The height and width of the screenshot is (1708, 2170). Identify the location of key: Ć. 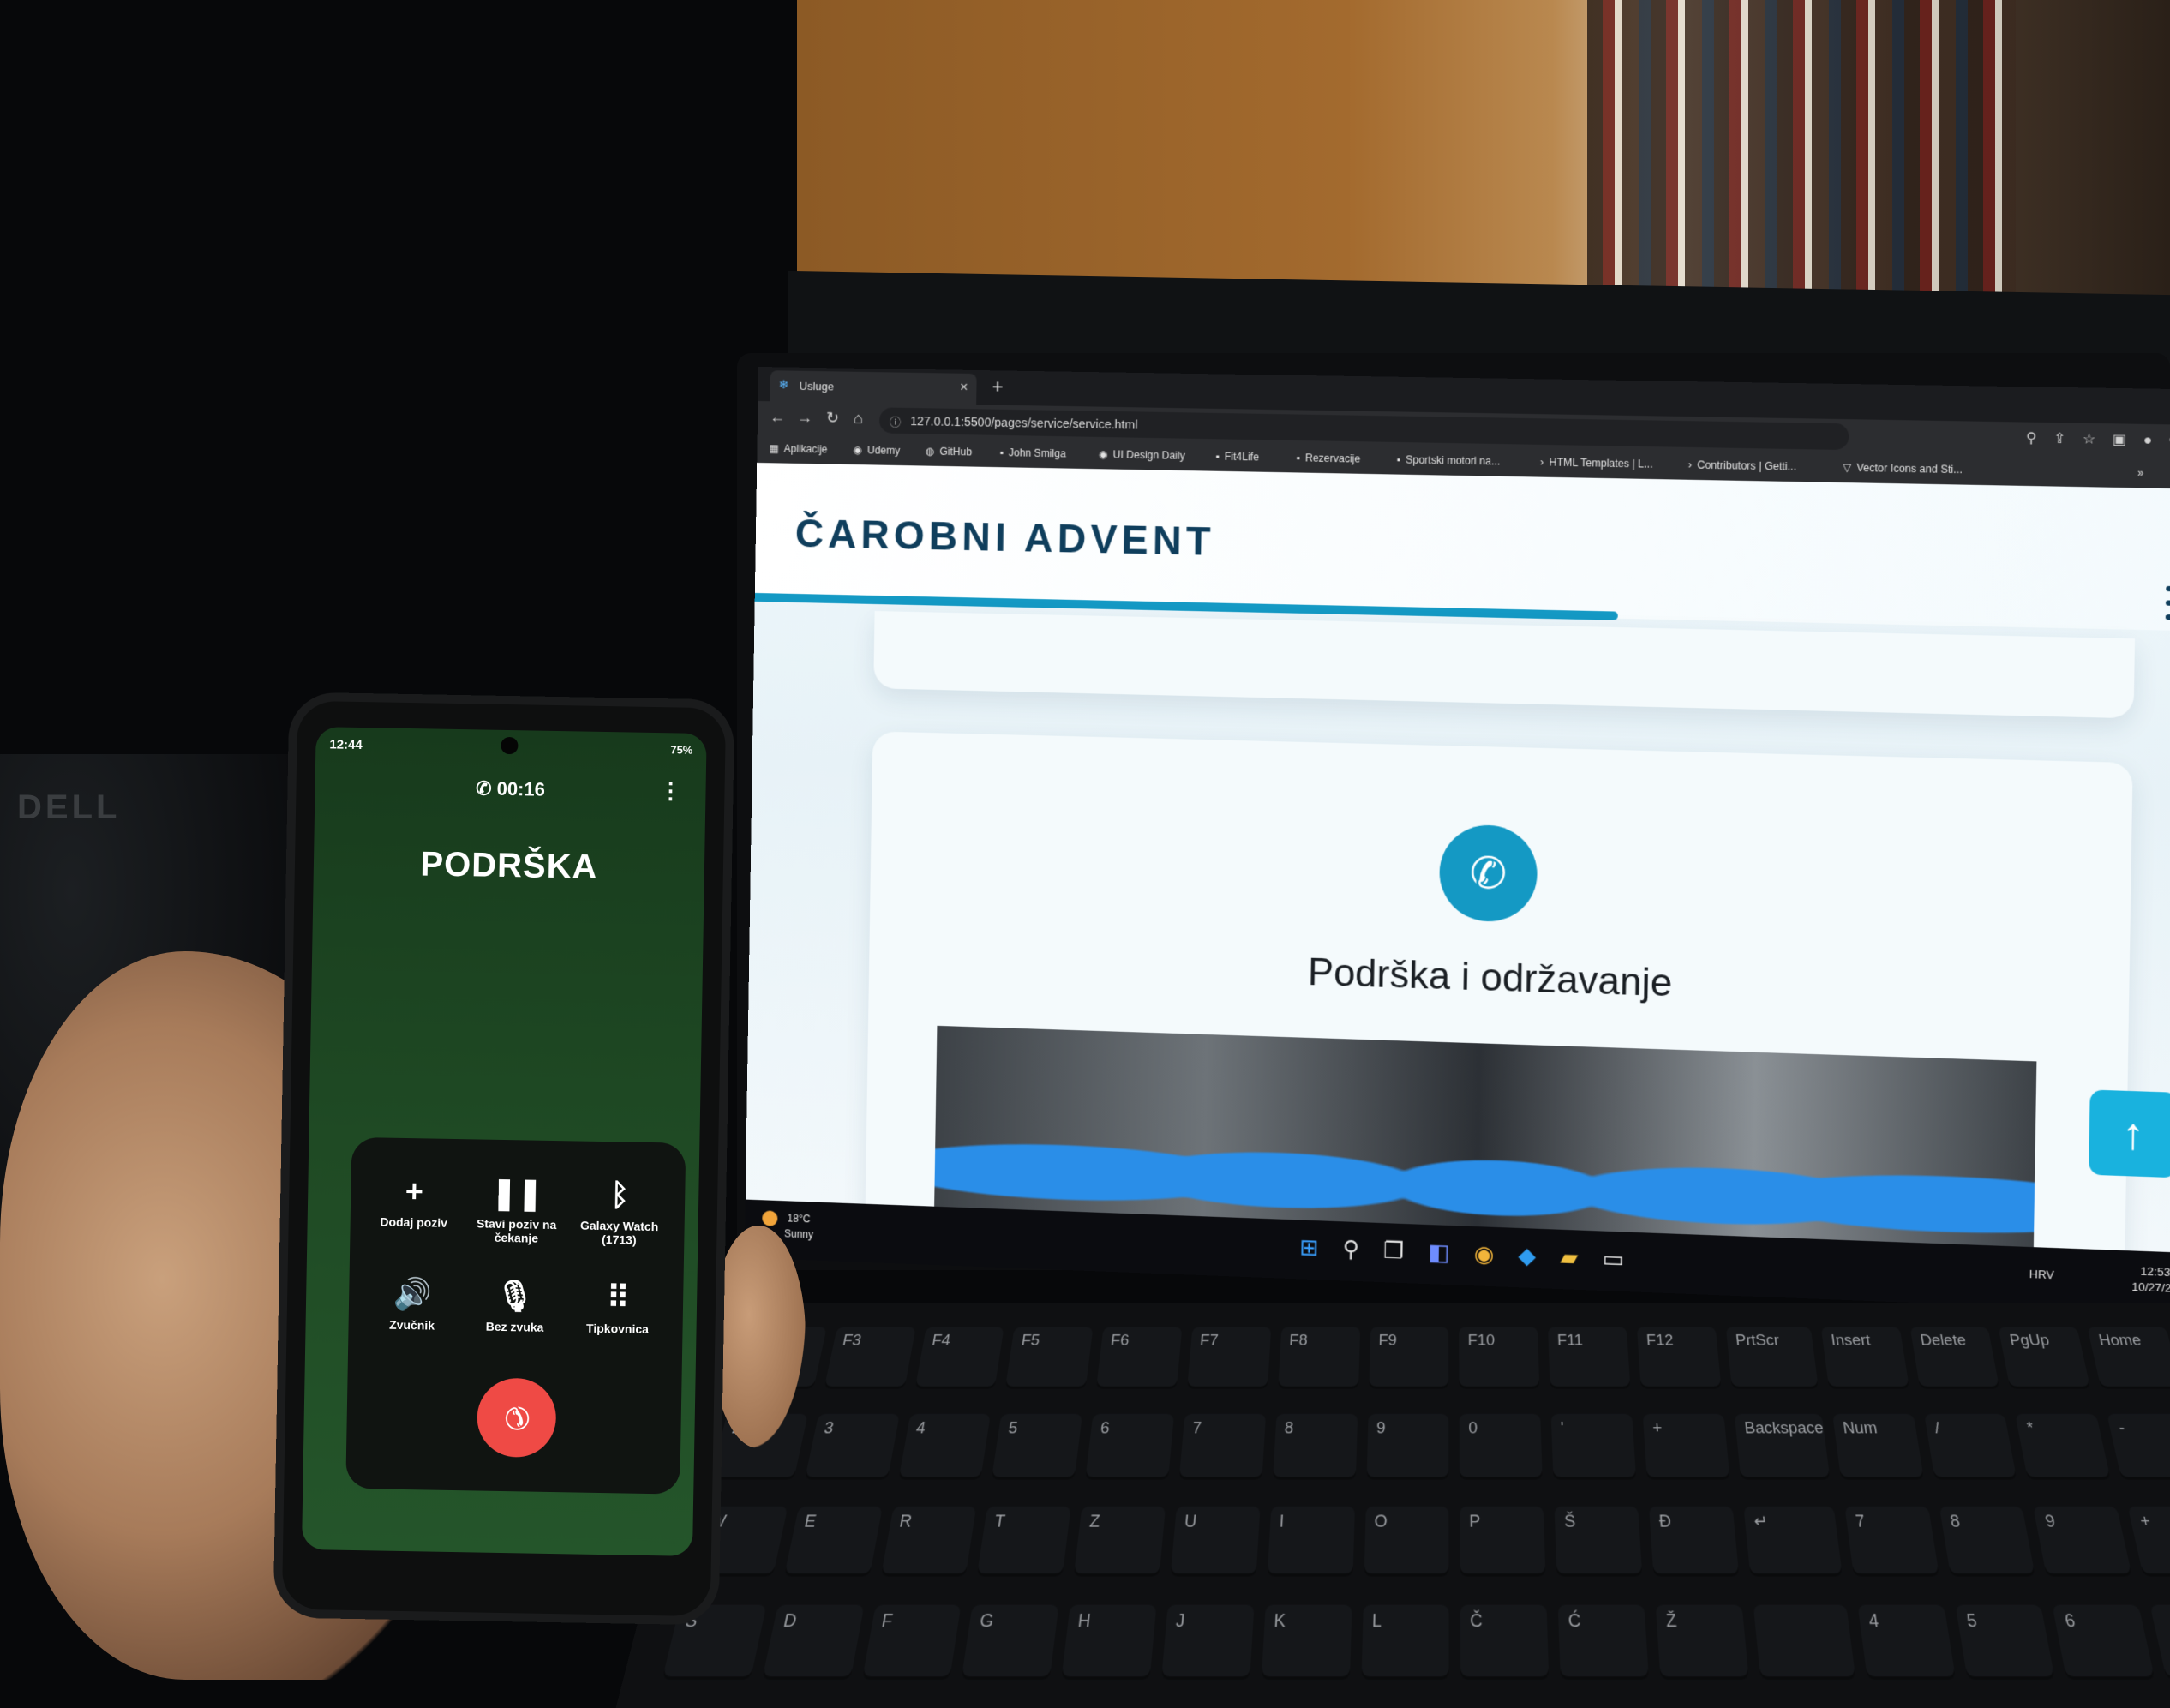
(1603, 1642).